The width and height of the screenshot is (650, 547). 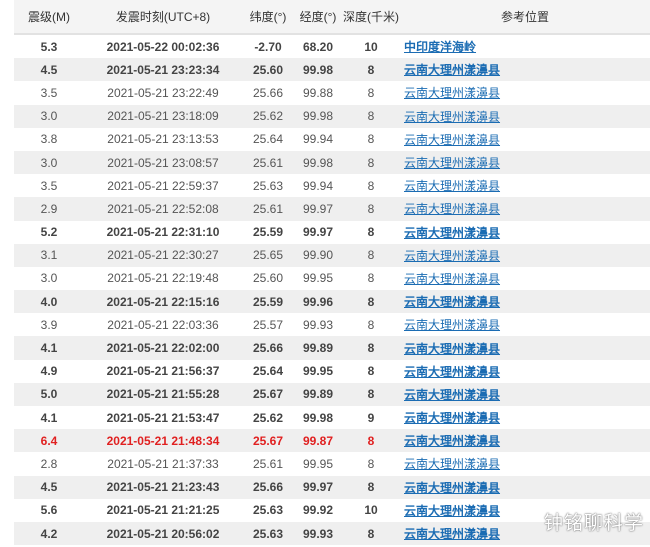 I want to click on time-cell: 2021-05-21 22:03:36, so click(x=163, y=324).